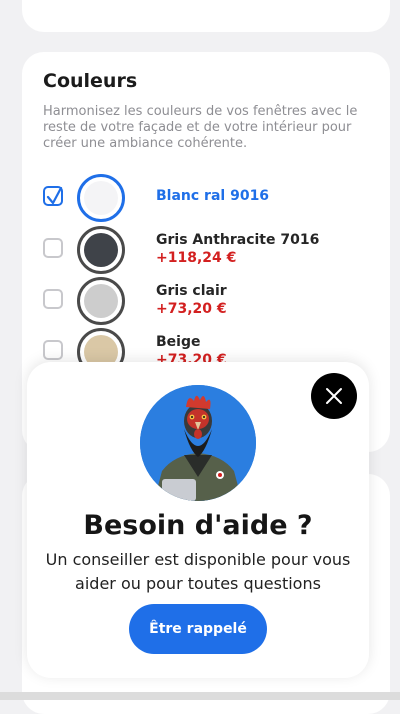  Describe the element at coordinates (191, 291) in the screenshot. I see `color-option-name: Gris clair` at that location.